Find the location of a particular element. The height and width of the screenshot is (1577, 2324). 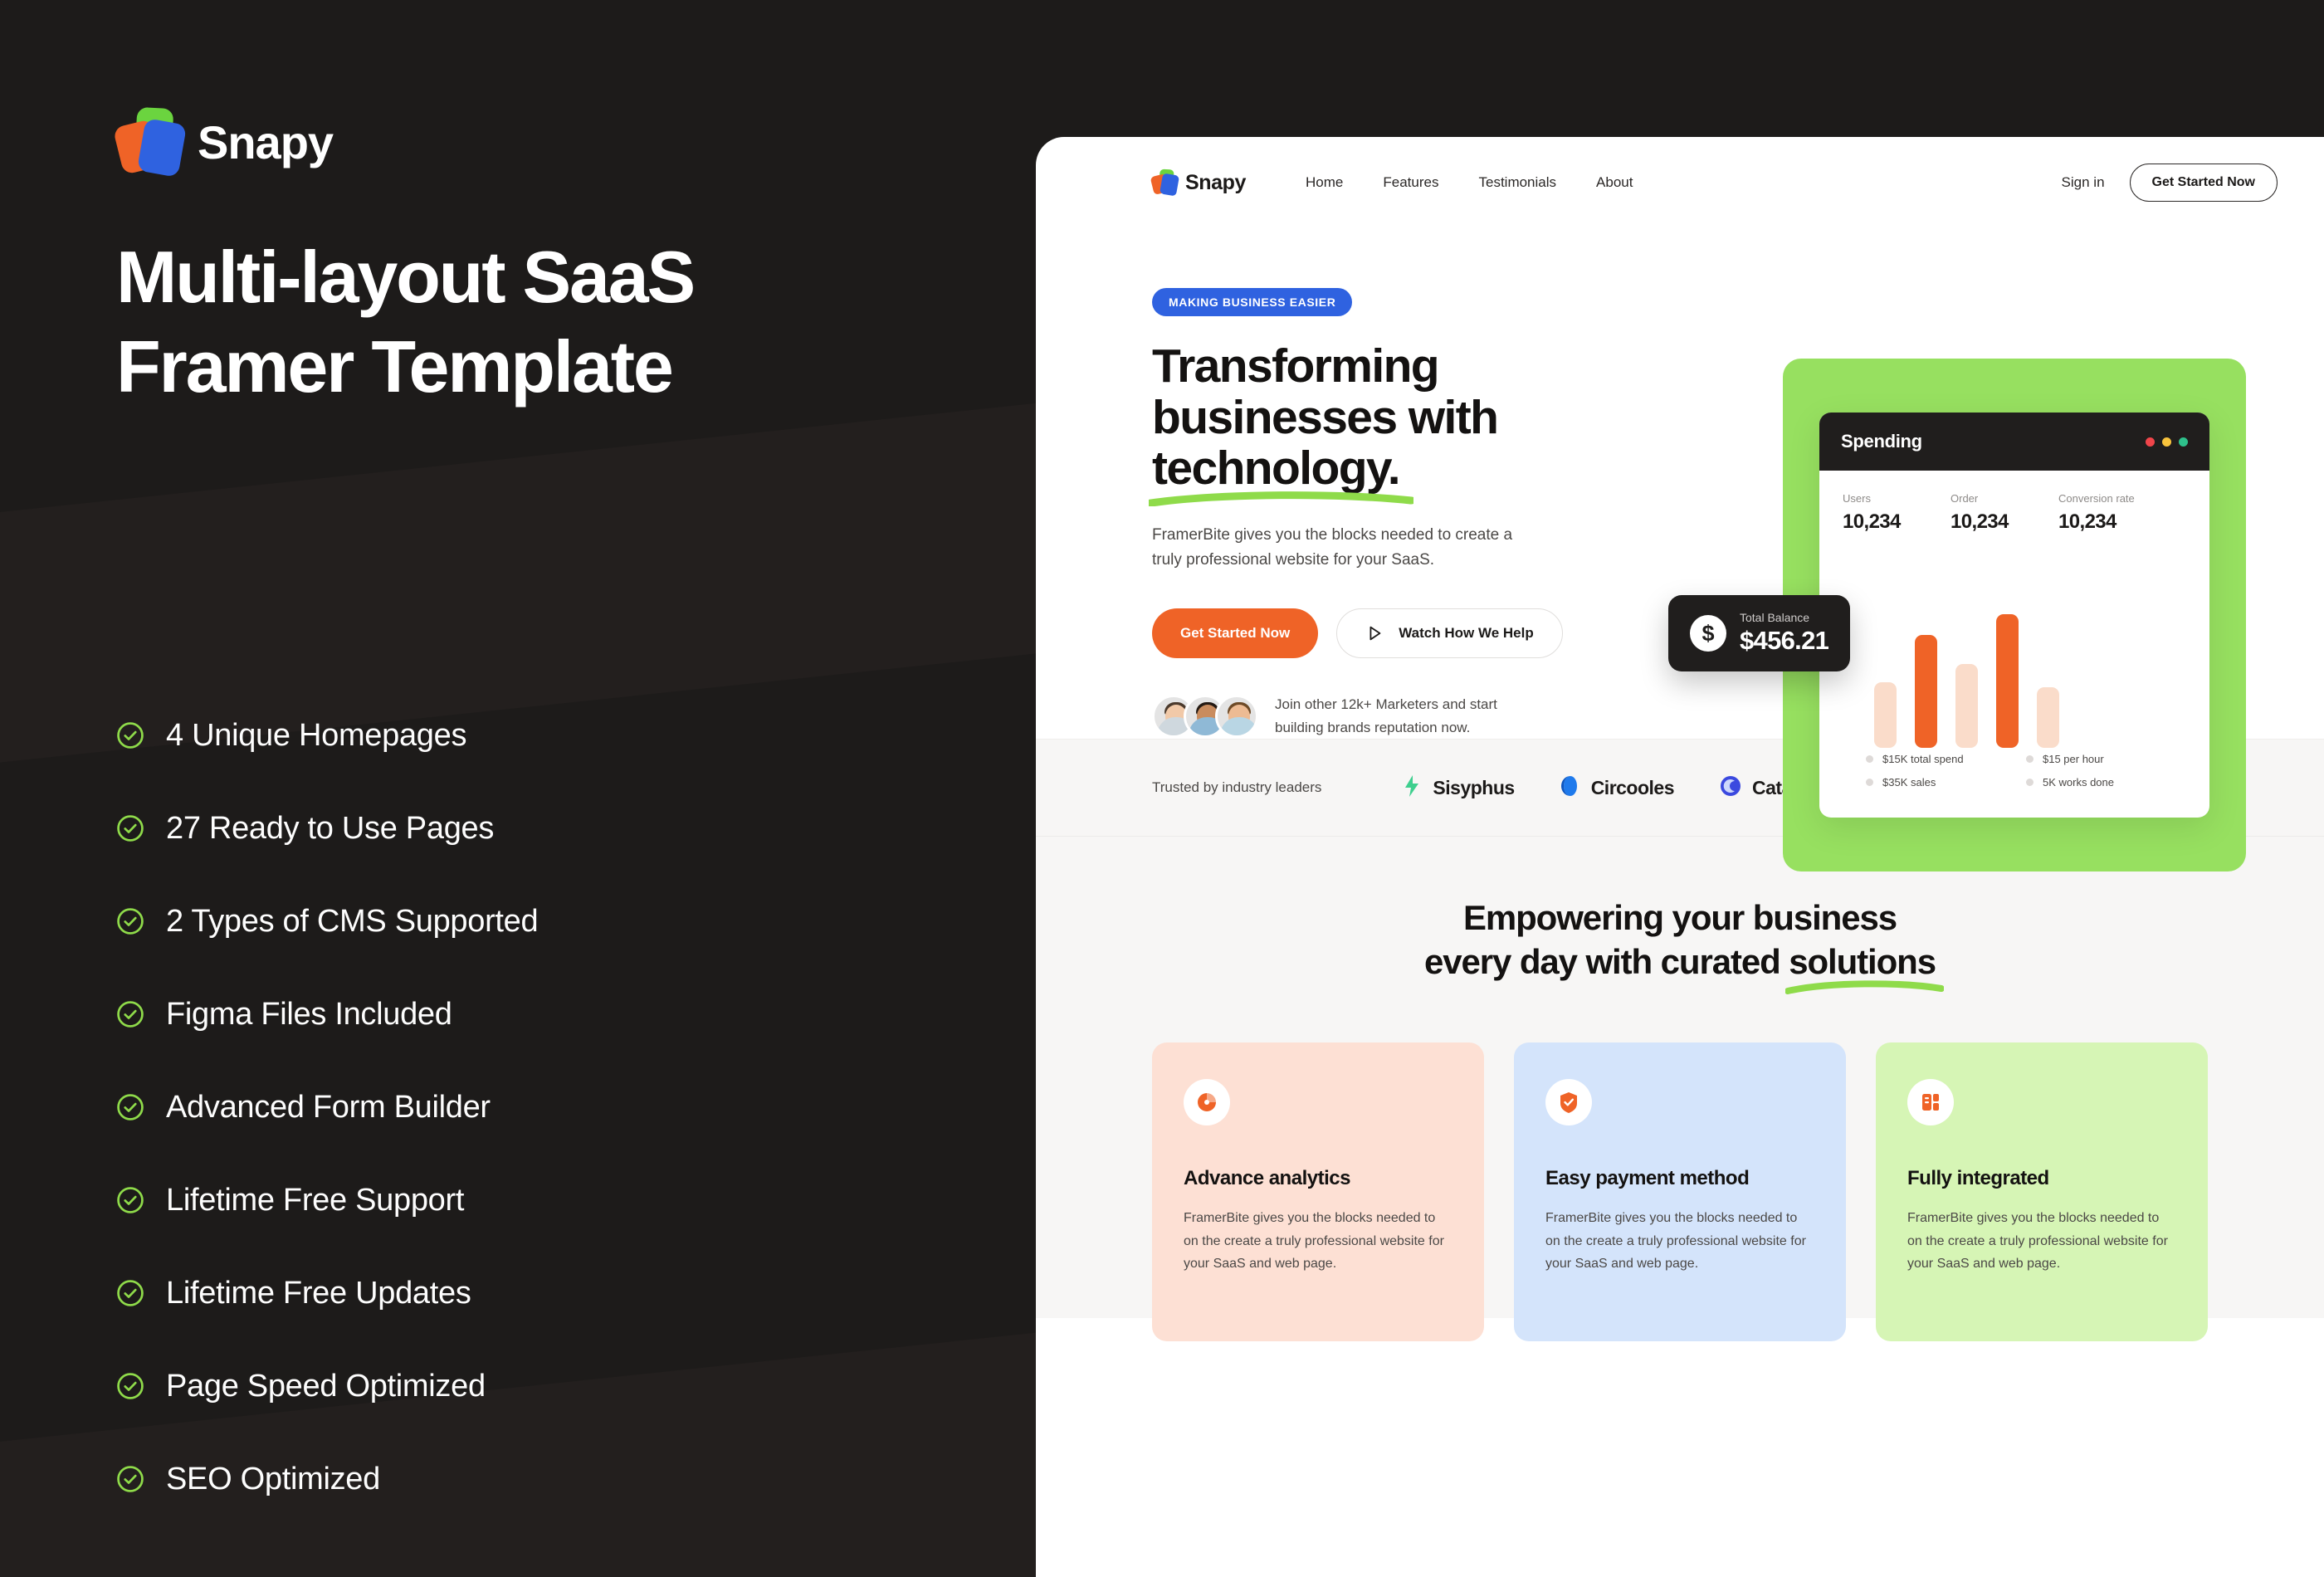

minimize-dot-icon is located at coordinates (2166, 442).